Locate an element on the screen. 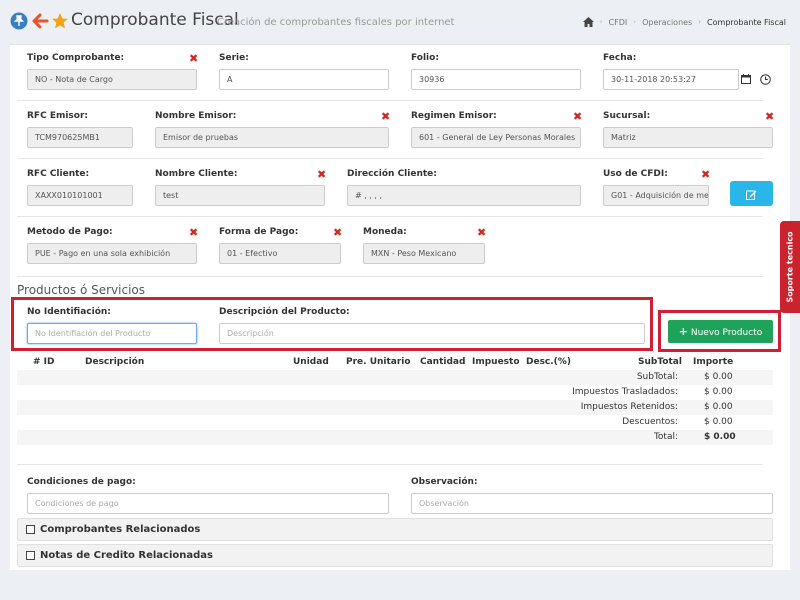  uso-cfdi-field: G01 - Adquisición de merca is located at coordinates (656, 195).